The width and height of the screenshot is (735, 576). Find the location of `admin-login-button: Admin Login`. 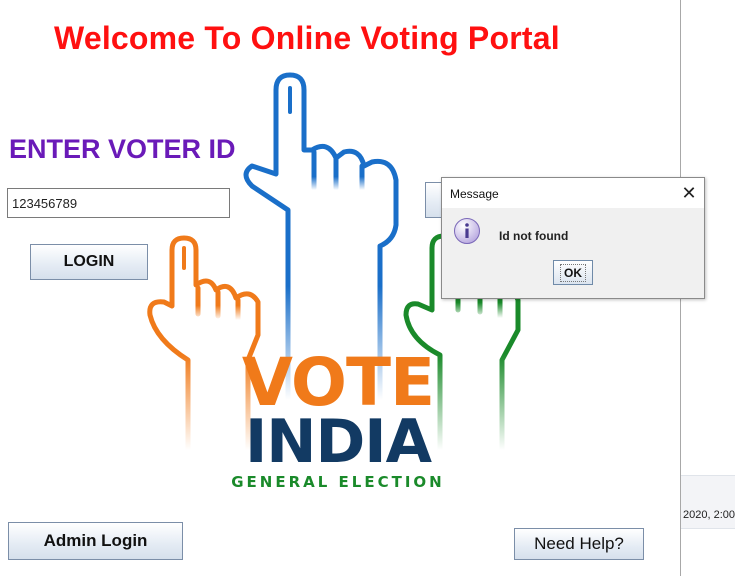

admin-login-button: Admin Login is located at coordinates (95, 541).